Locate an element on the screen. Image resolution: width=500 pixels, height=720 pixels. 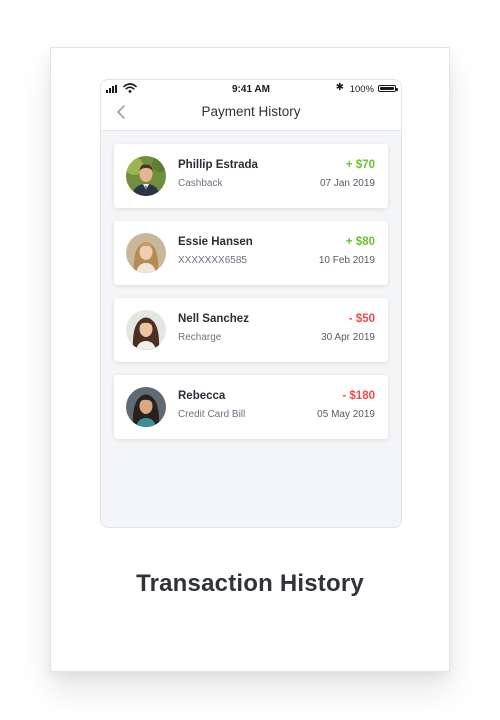
transaction-amount: - $50 is located at coordinates (361, 319).